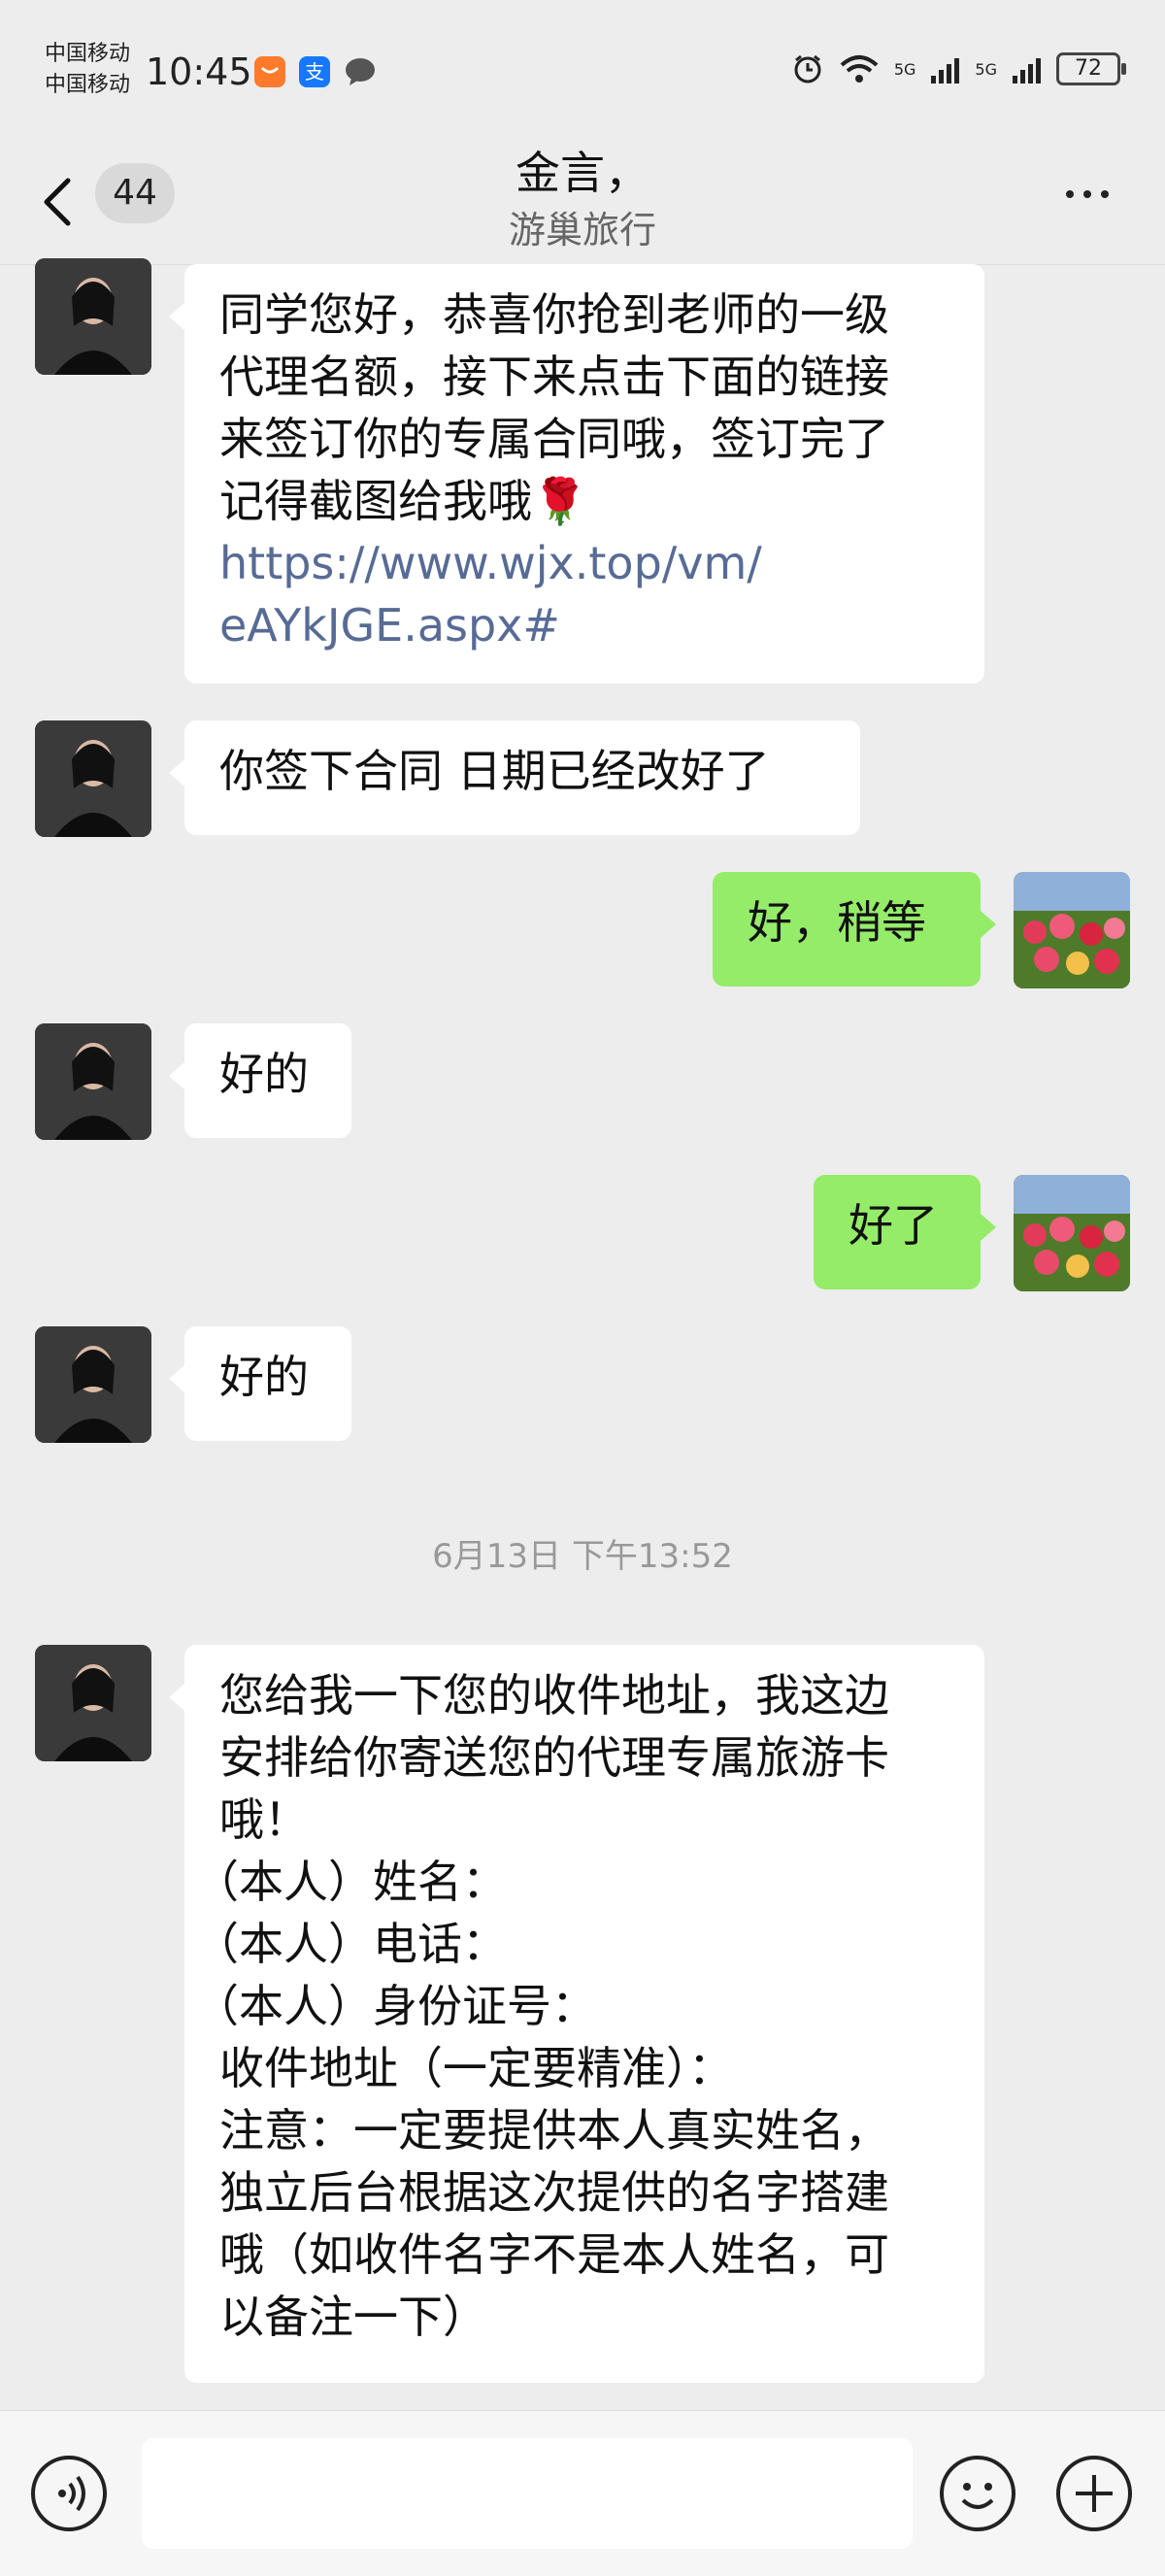 The width and height of the screenshot is (1165, 2576). What do you see at coordinates (807, 69) in the screenshot?
I see `alarm-icon` at bounding box center [807, 69].